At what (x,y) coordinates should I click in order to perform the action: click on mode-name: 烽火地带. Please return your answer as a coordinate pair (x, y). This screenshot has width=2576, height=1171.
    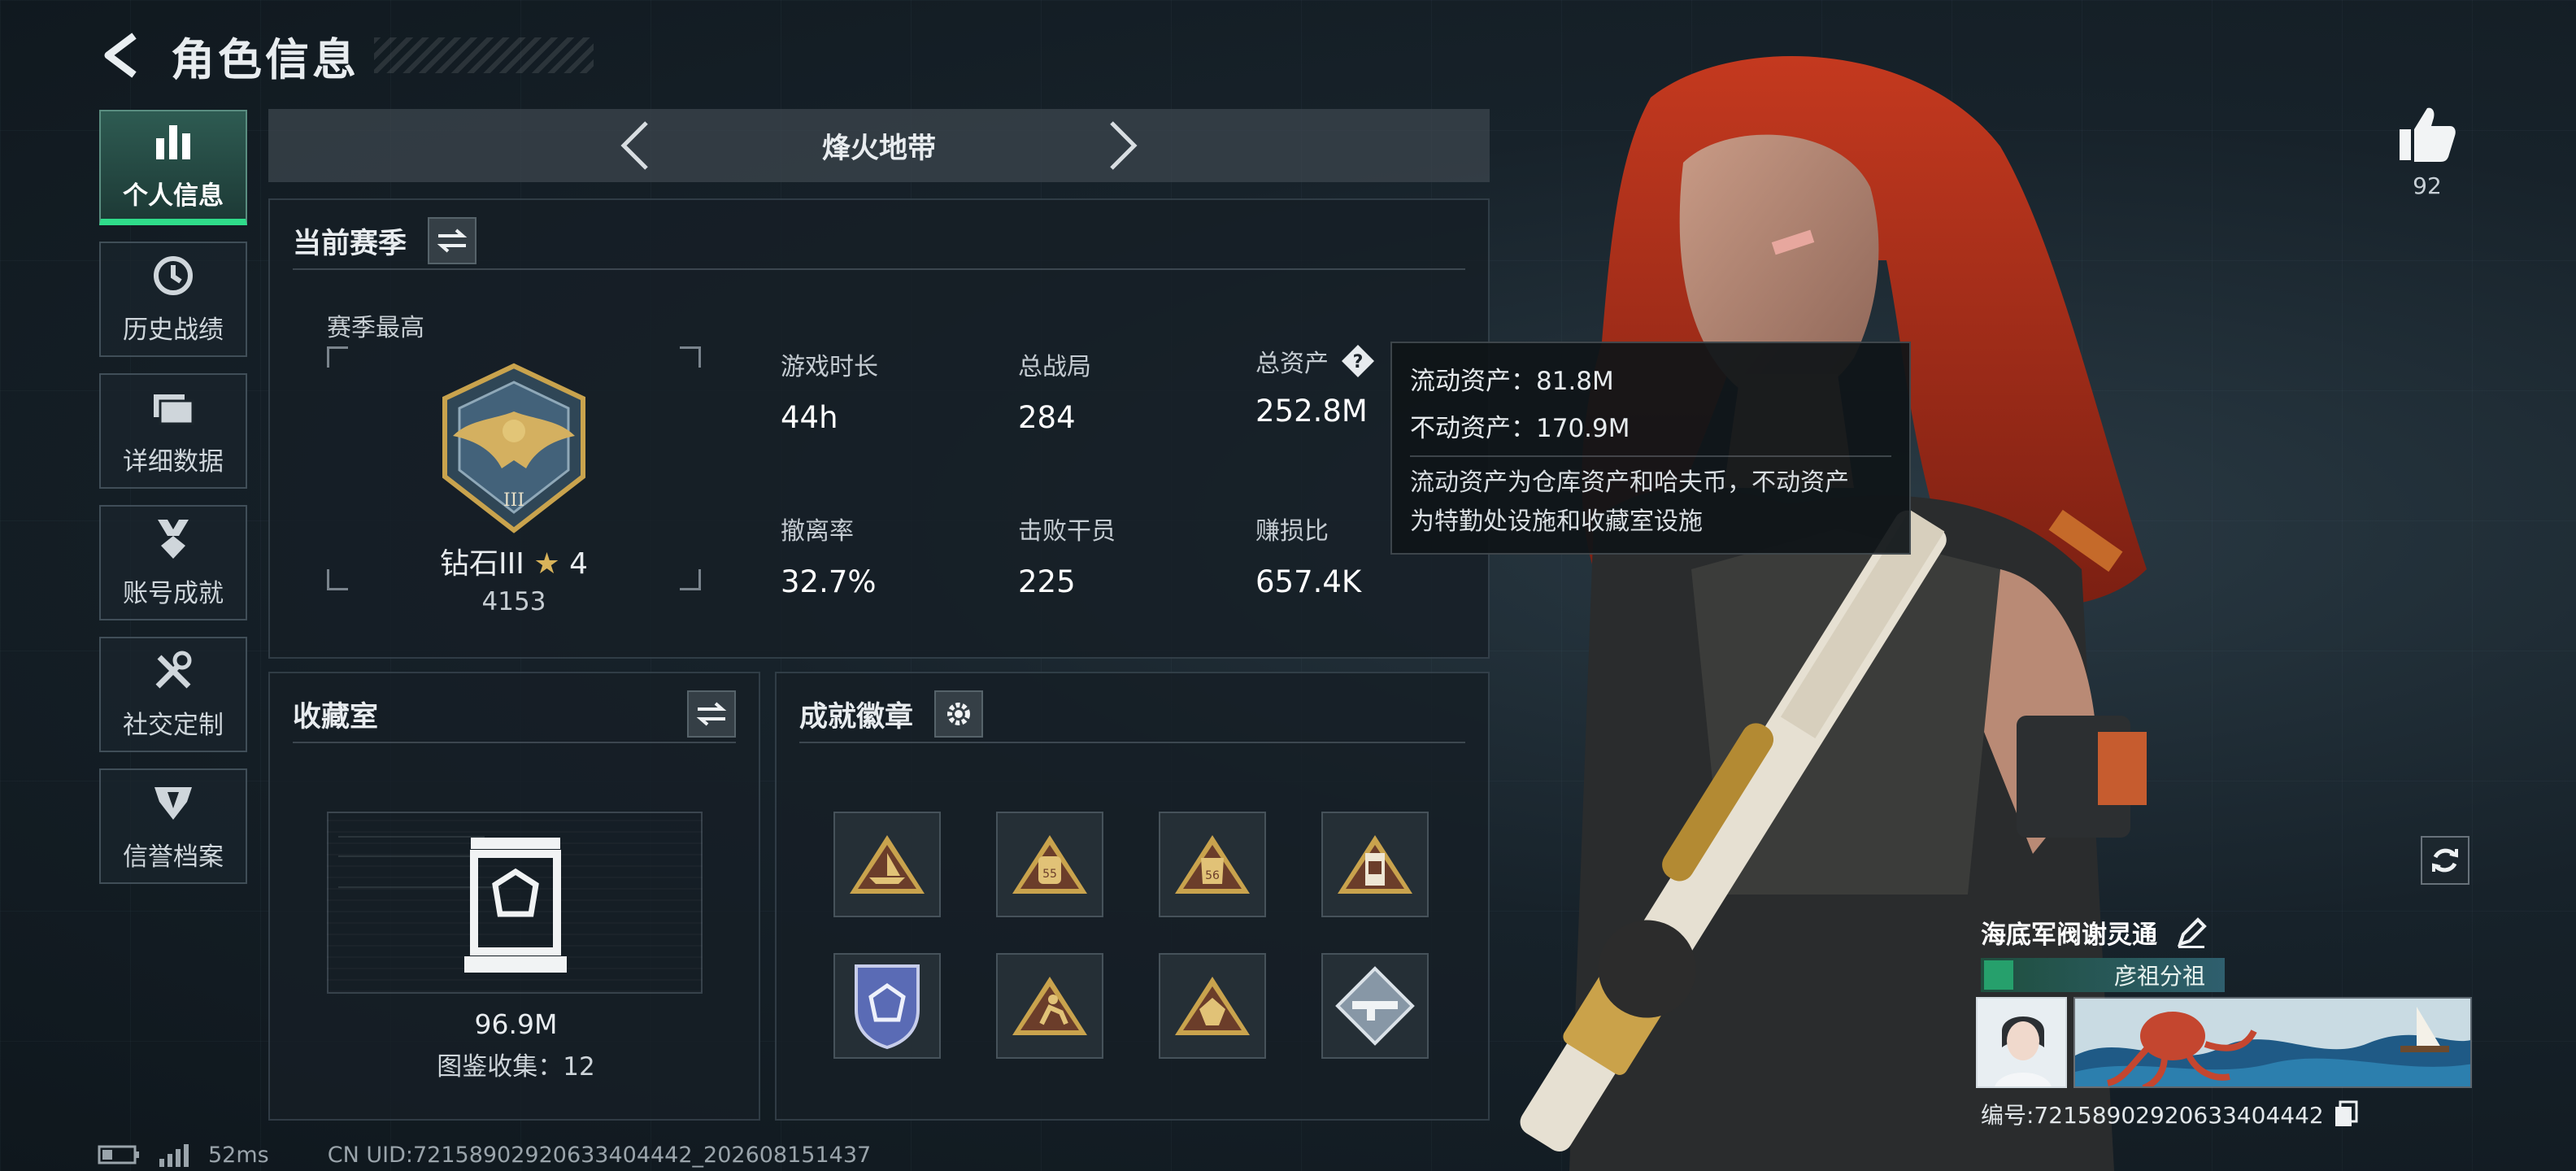
    Looking at the image, I should click on (879, 148).